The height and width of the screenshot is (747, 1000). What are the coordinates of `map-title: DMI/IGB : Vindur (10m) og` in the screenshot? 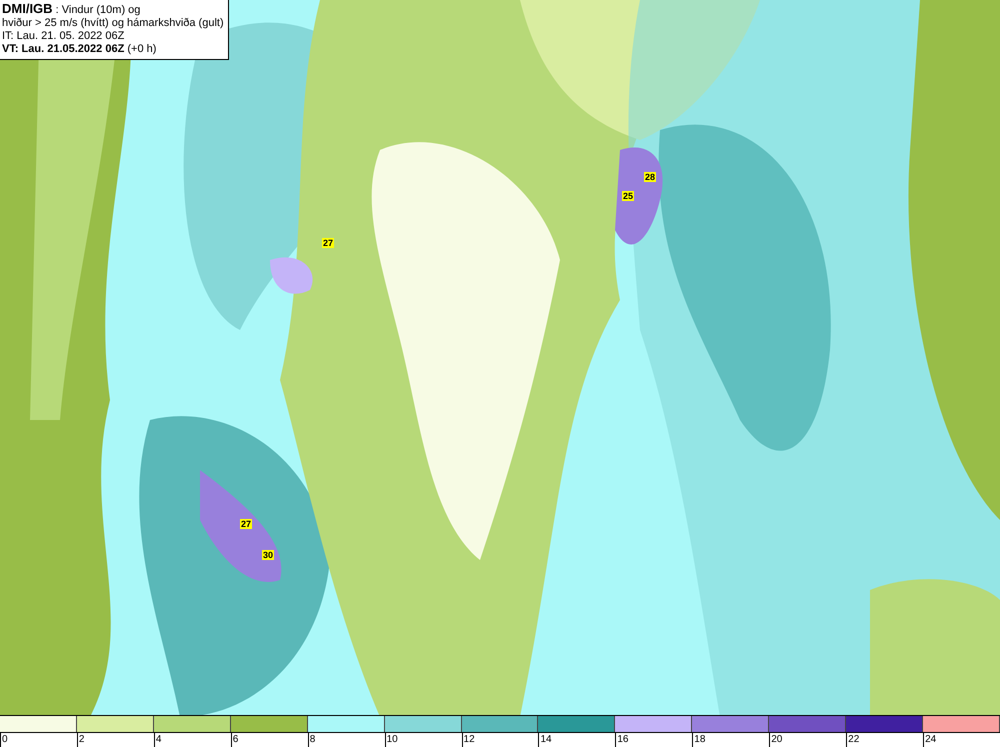 It's located at (72, 9).